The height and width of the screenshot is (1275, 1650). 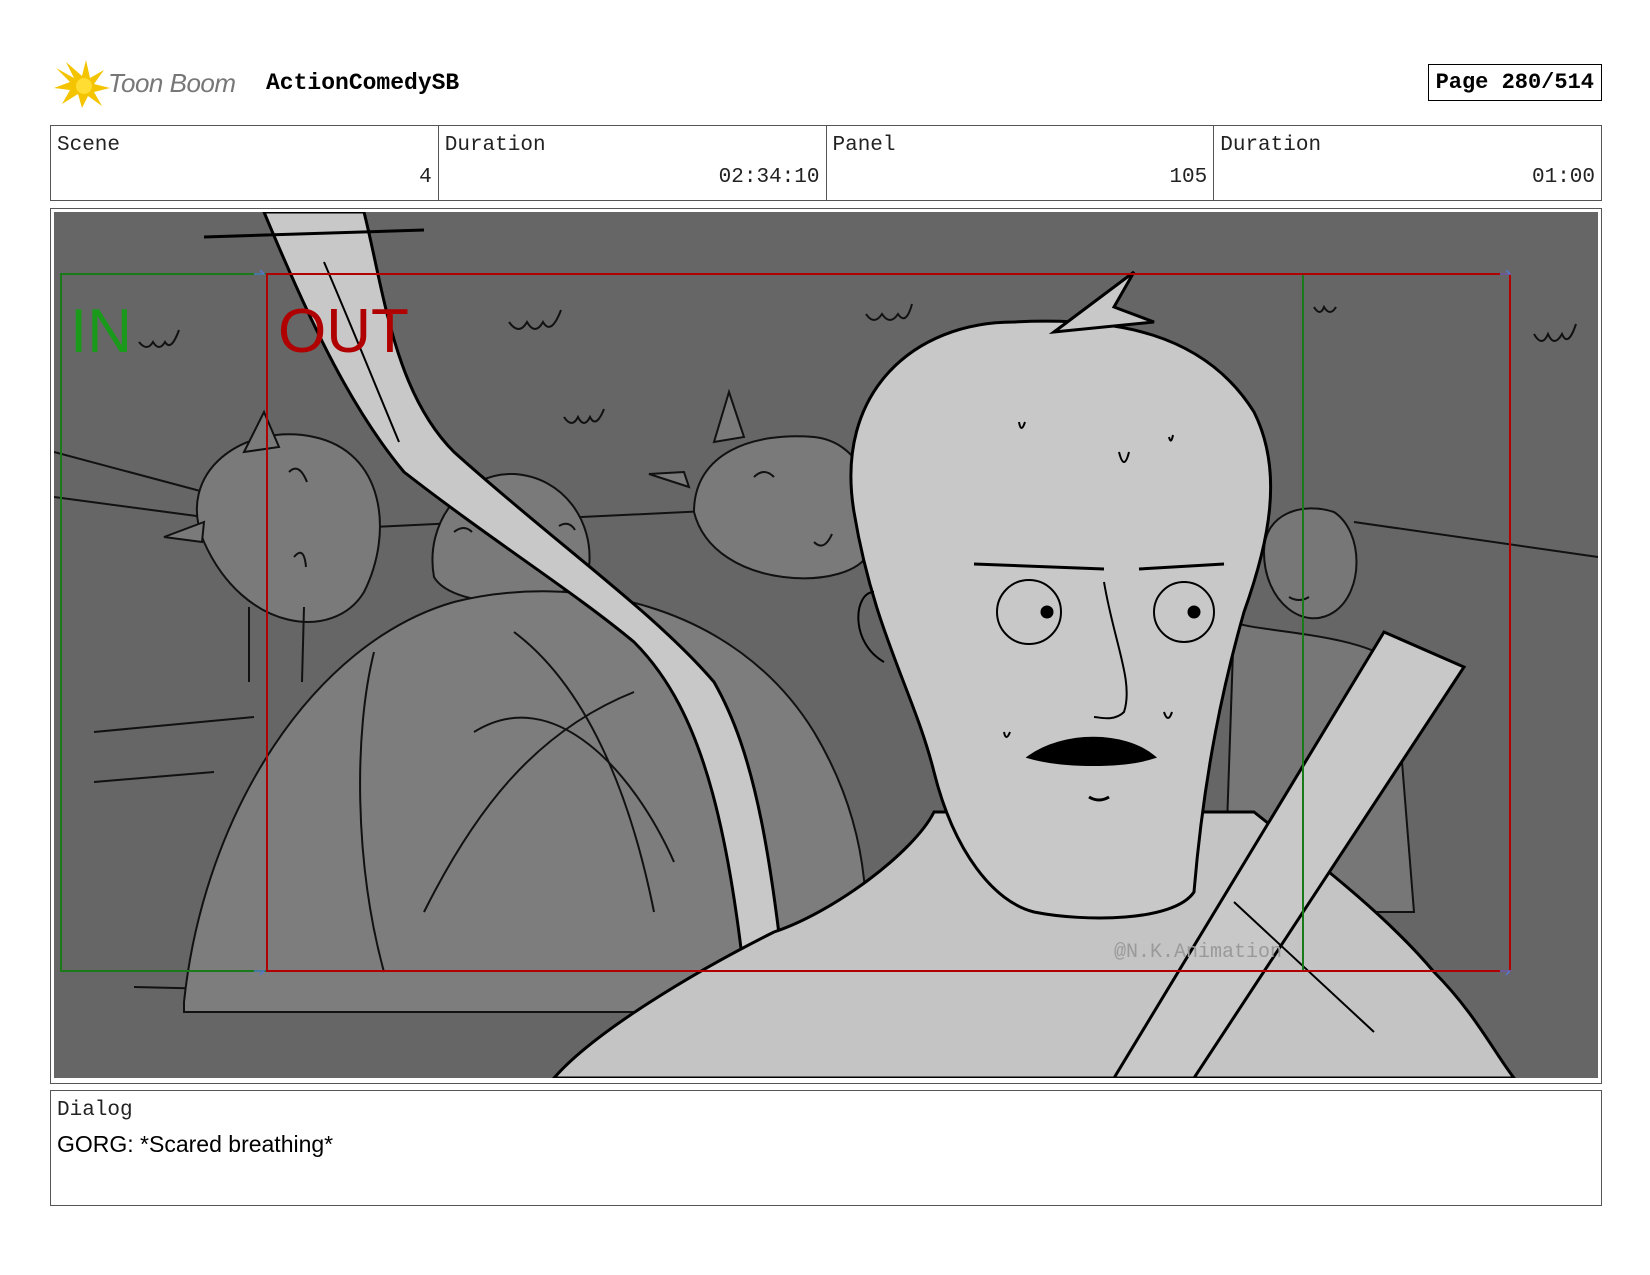 I want to click on page-header: Toon Boom ActionComedySB Page 280/514, so click(x=827, y=84).